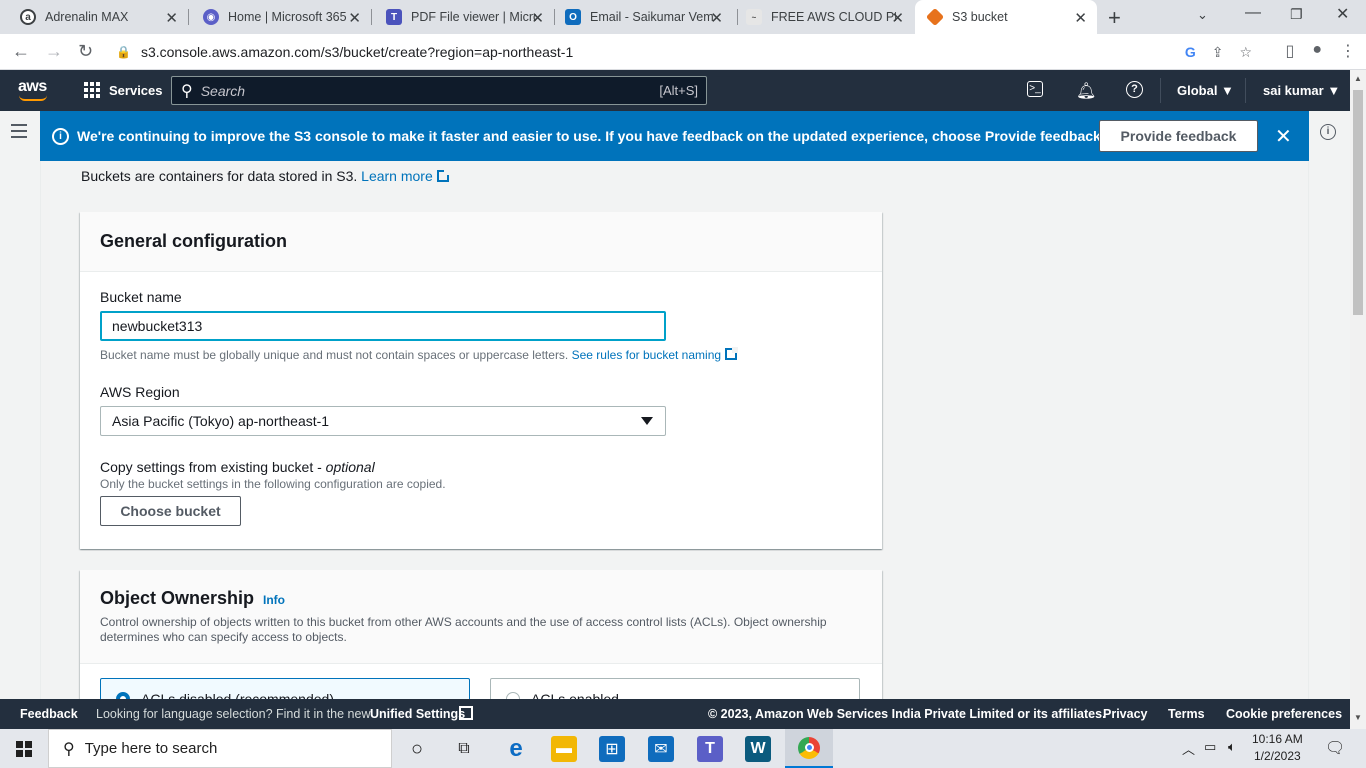  I want to click on tray-chevron-icon: ︿, so click(1188, 748).